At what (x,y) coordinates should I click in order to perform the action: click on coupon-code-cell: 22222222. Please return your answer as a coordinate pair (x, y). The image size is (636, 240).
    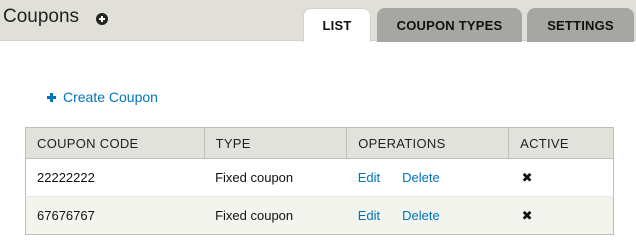
    Looking at the image, I should click on (115, 177).